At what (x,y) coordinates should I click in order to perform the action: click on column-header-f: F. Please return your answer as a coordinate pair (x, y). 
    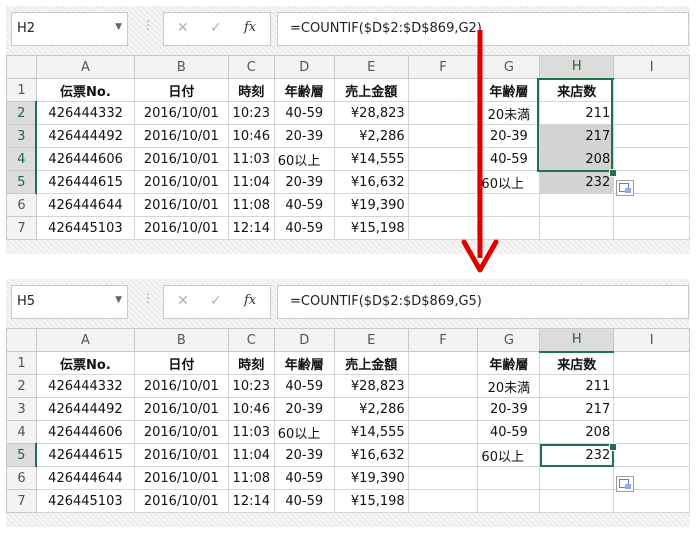
    Looking at the image, I should click on (443, 340).